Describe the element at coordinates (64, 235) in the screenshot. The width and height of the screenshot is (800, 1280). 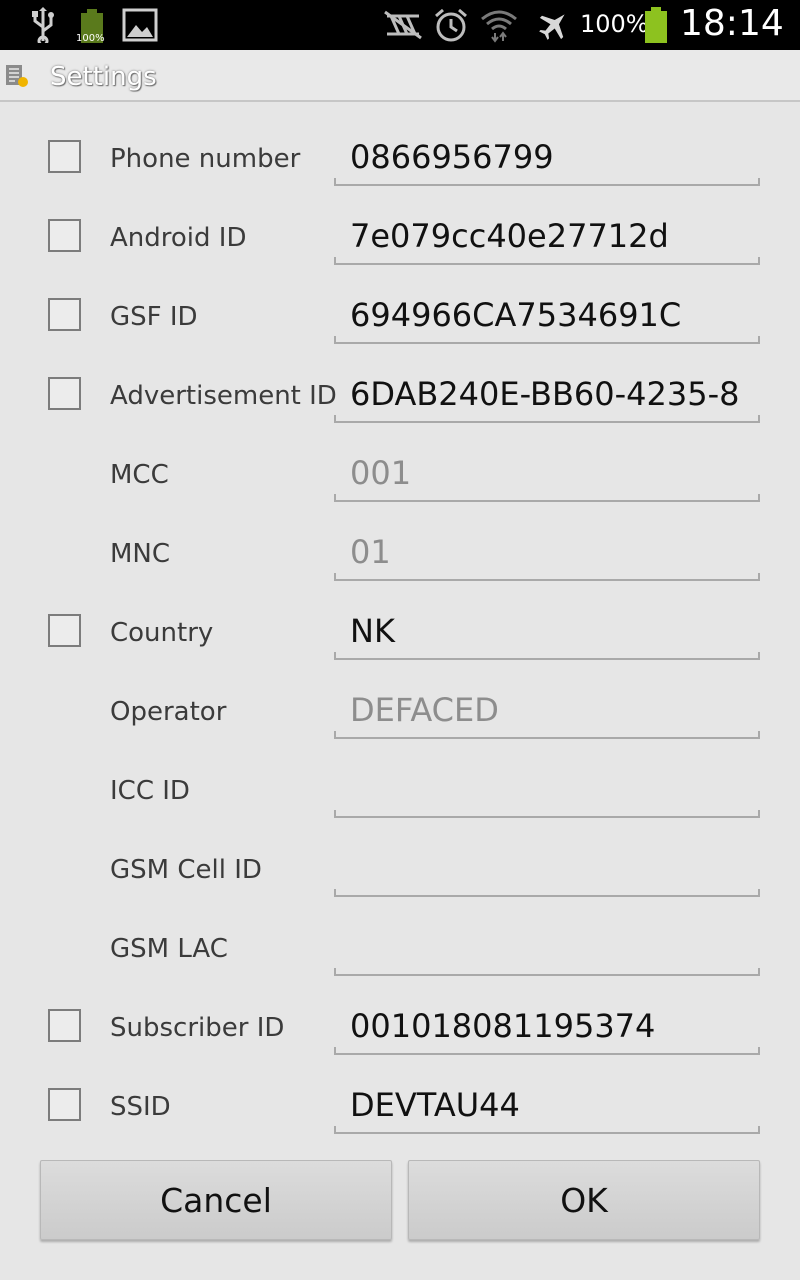
I see `android-id-checkbox` at that location.